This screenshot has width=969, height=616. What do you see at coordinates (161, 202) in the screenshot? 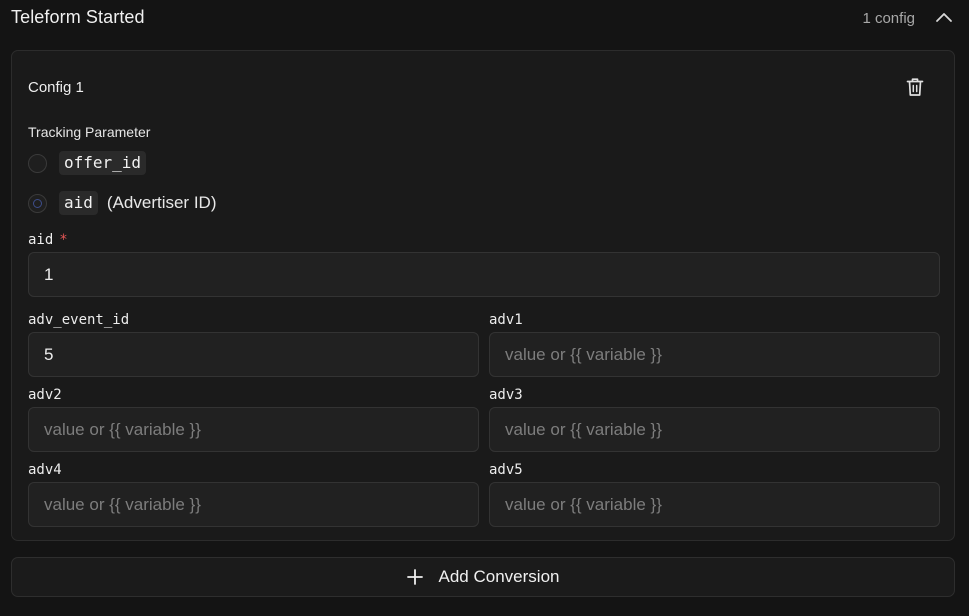
I see `option-description: (Advertiser ID)` at bounding box center [161, 202].